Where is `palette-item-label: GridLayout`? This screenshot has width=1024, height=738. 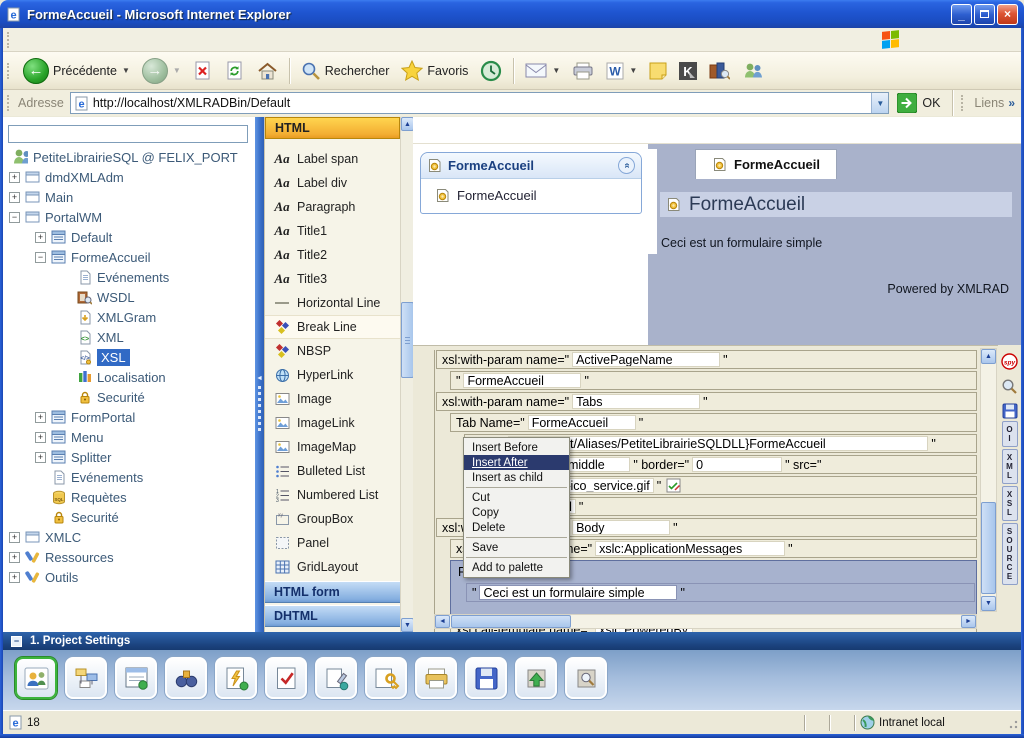
palette-item-label: GridLayout is located at coordinates (327, 567).